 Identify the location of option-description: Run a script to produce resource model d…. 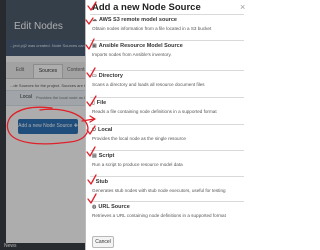
(137, 164).